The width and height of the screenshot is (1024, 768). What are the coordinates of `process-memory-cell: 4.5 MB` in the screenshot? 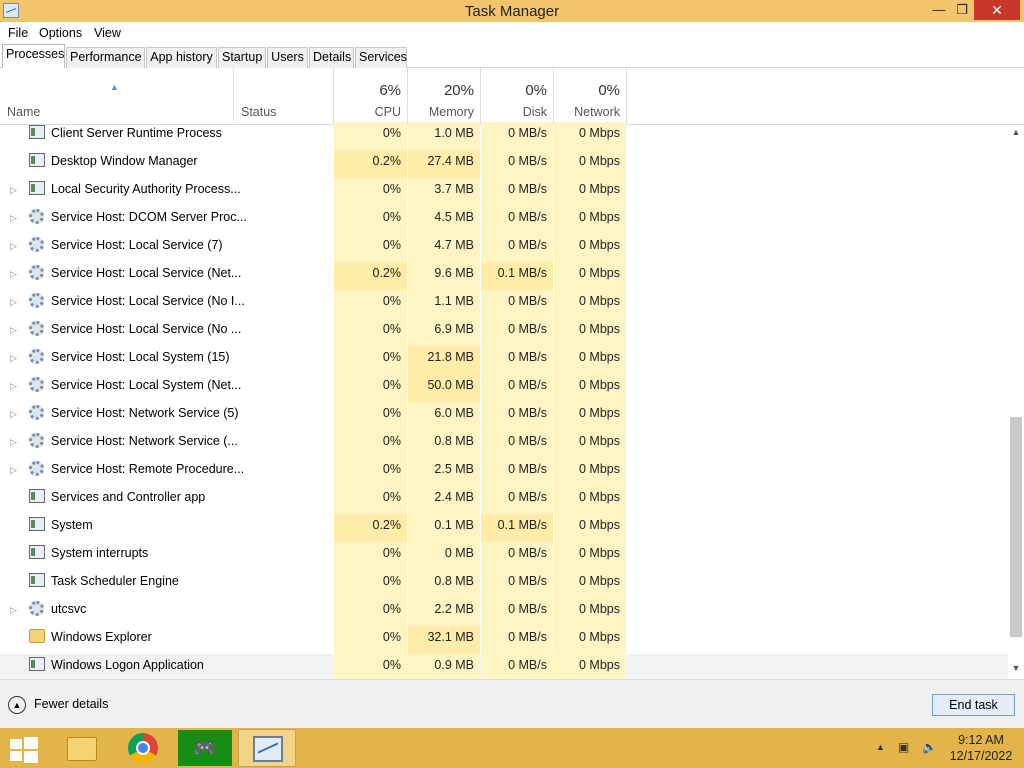 It's located at (444, 220).